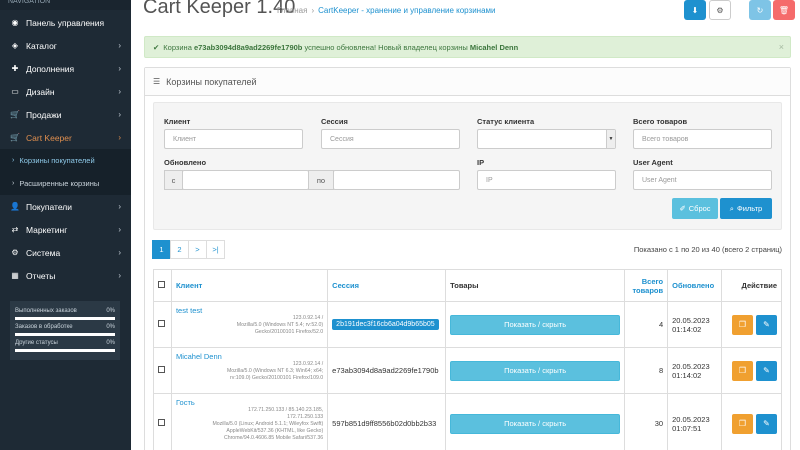  I want to click on sidebar-item-дополнения: ✚ Дополнения ›, so click(65, 68).